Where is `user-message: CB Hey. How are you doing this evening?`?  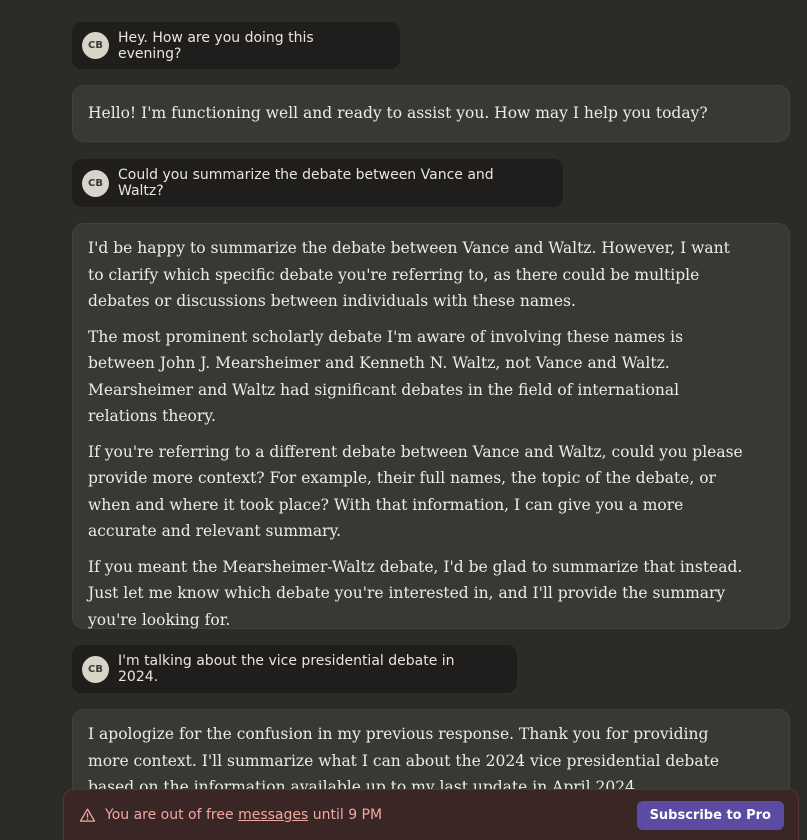 user-message: CB Hey. How are you doing this evening? is located at coordinates (236, 45).